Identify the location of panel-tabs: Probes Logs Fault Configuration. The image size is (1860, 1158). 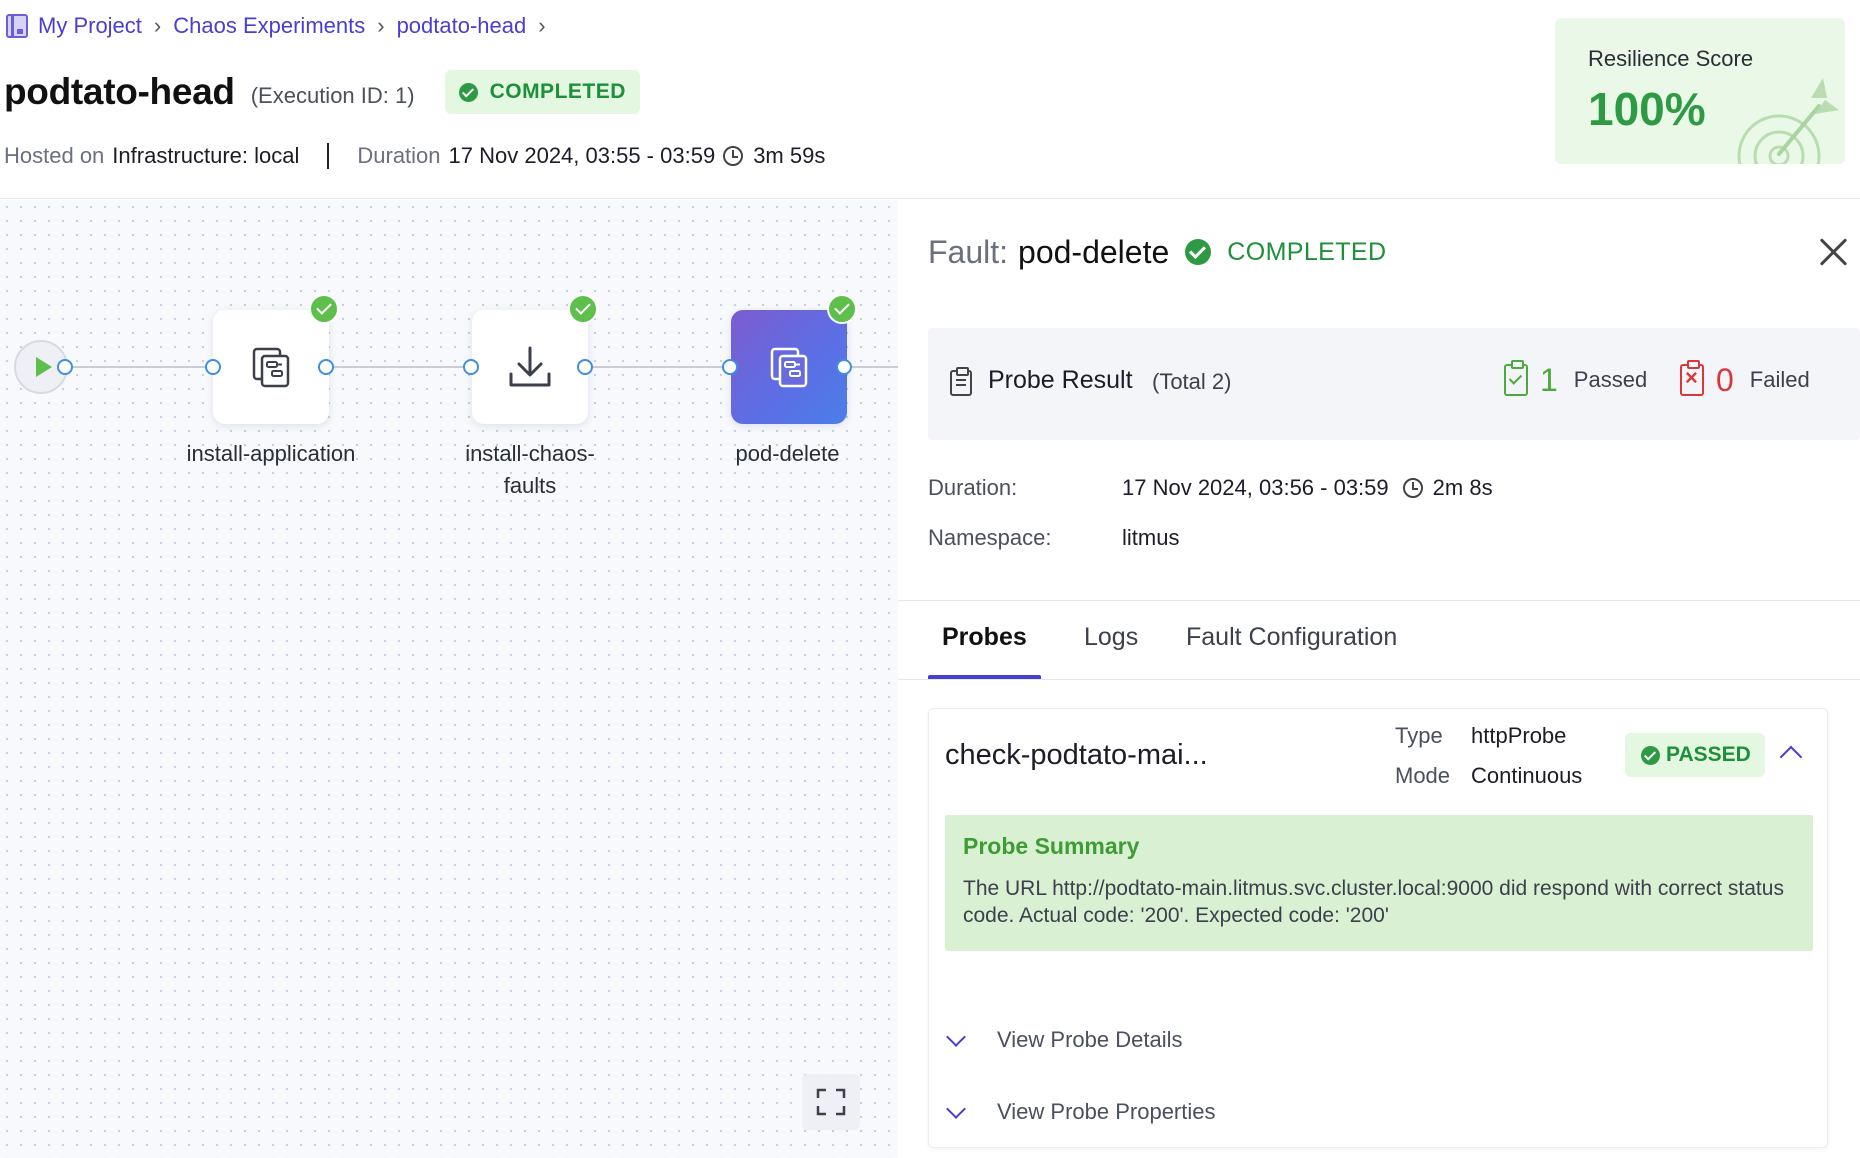
(1379, 640).